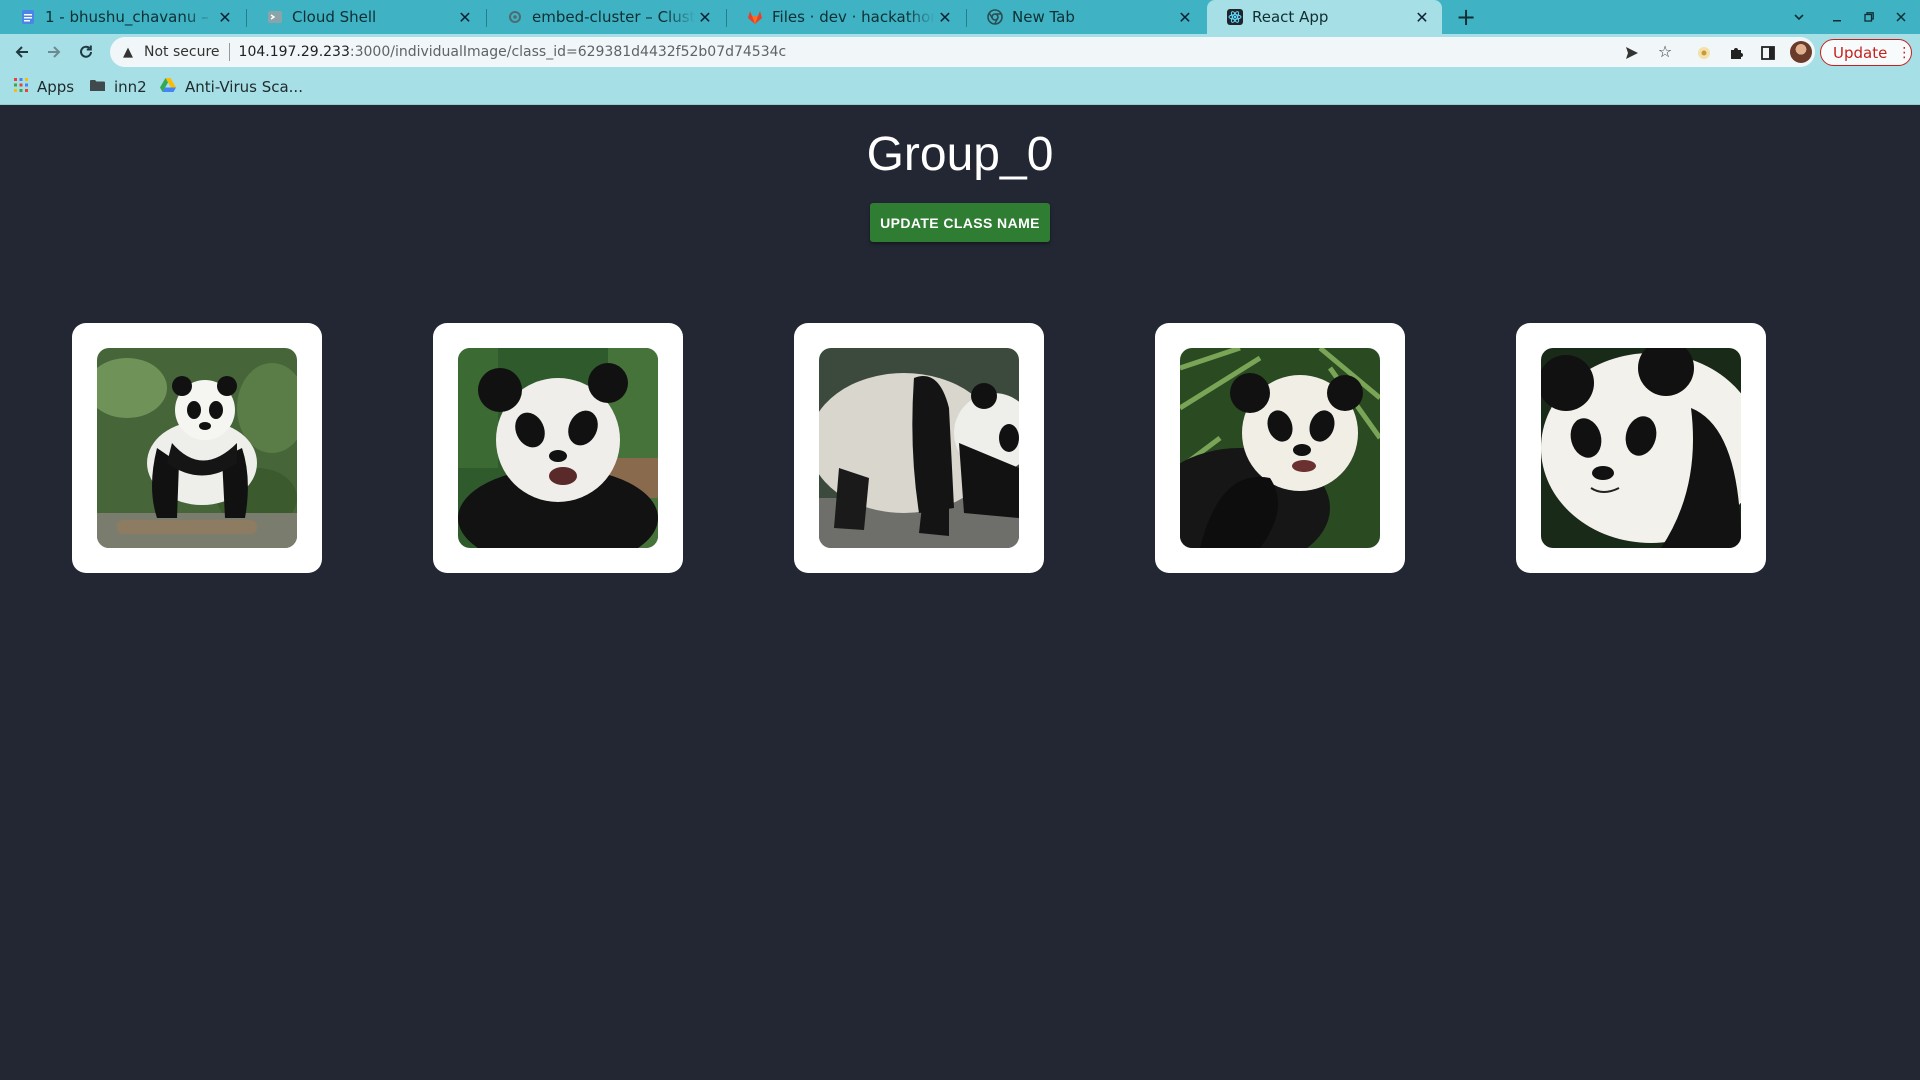 The height and width of the screenshot is (1080, 1920). Describe the element at coordinates (275, 17) in the screenshot. I see `cloud-shell-icon` at that location.